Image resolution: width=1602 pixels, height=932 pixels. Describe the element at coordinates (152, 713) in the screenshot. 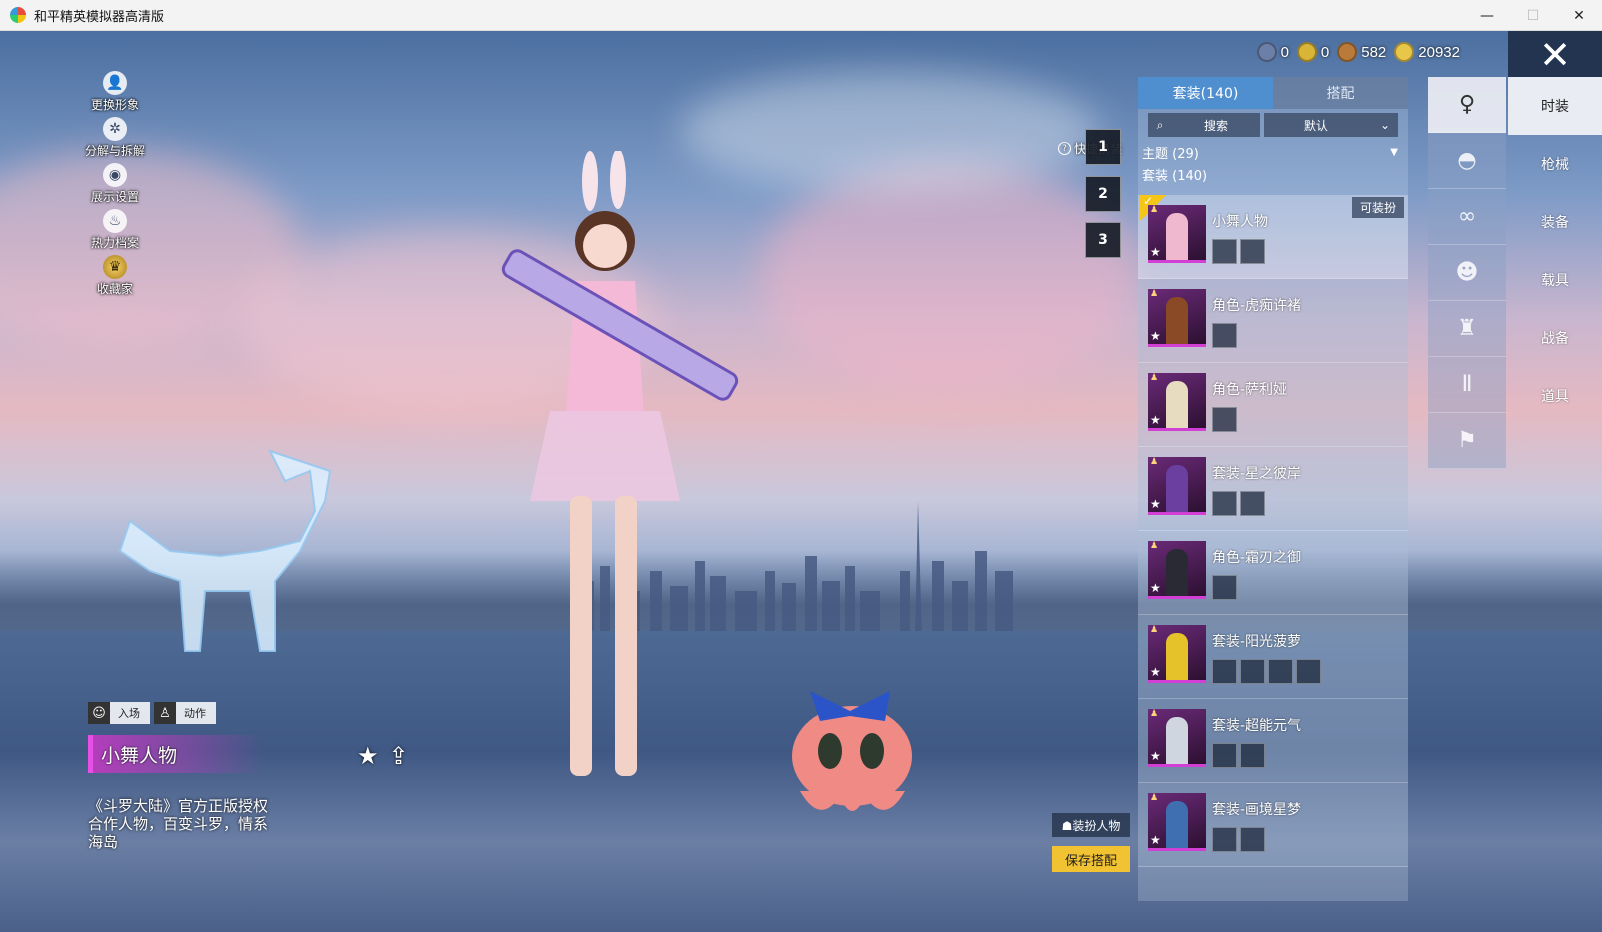

I see `character-actions: ☺ 入场 ♙ 动作` at that location.